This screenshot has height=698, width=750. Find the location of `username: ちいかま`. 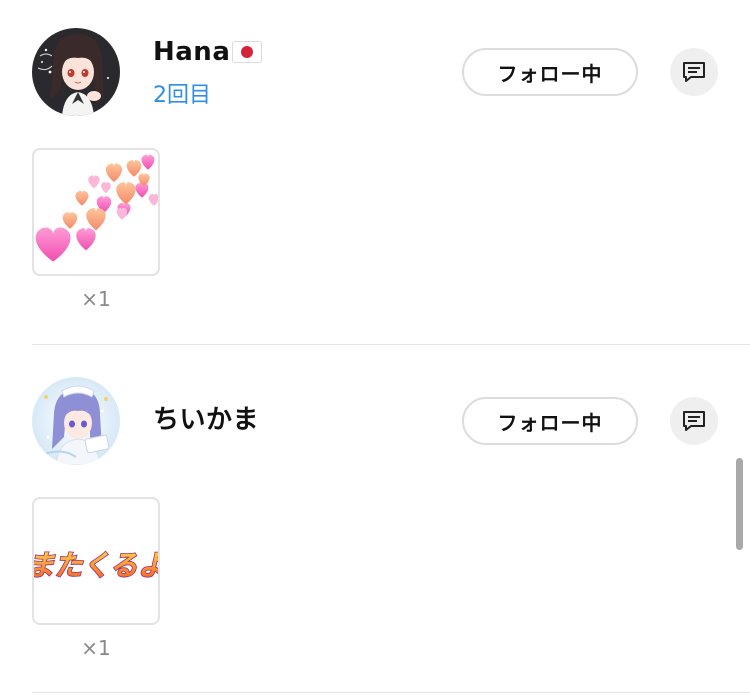

username: ちいかま is located at coordinates (206, 420).